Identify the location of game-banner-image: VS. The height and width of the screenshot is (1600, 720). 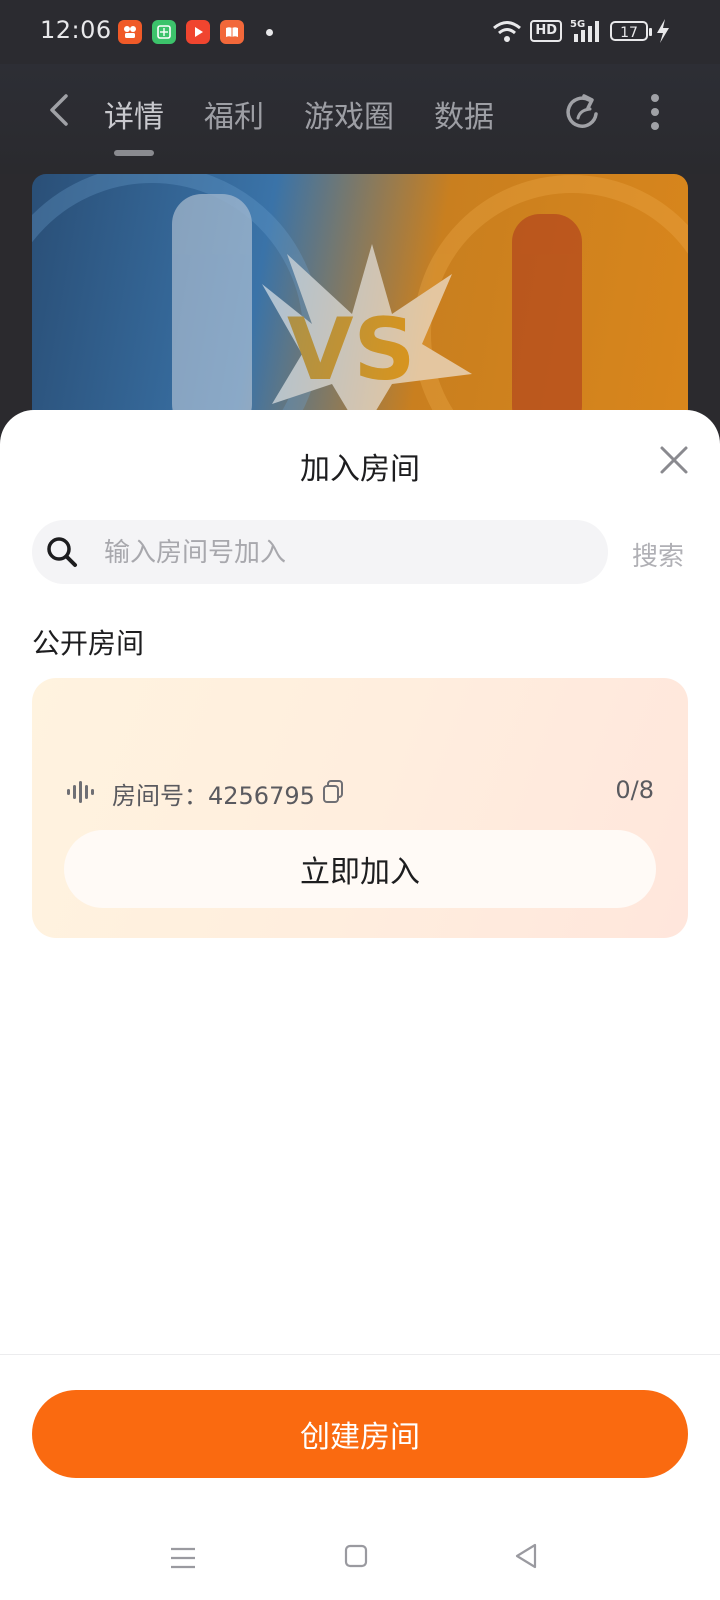
(360, 304).